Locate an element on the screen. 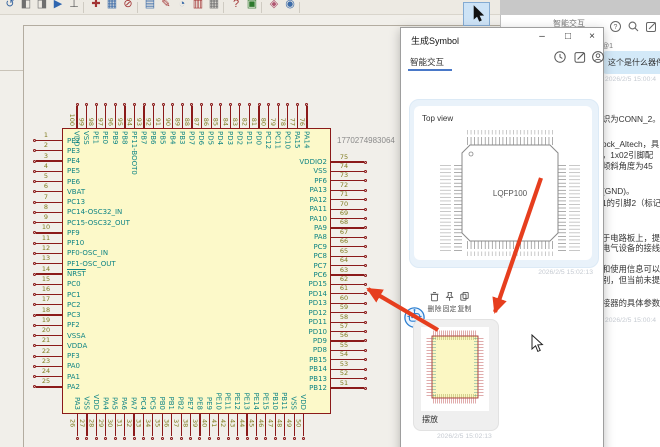 The height and width of the screenshot is (447, 660). lqfp100-package-diagram: LQFP100 is located at coordinates (510, 193).